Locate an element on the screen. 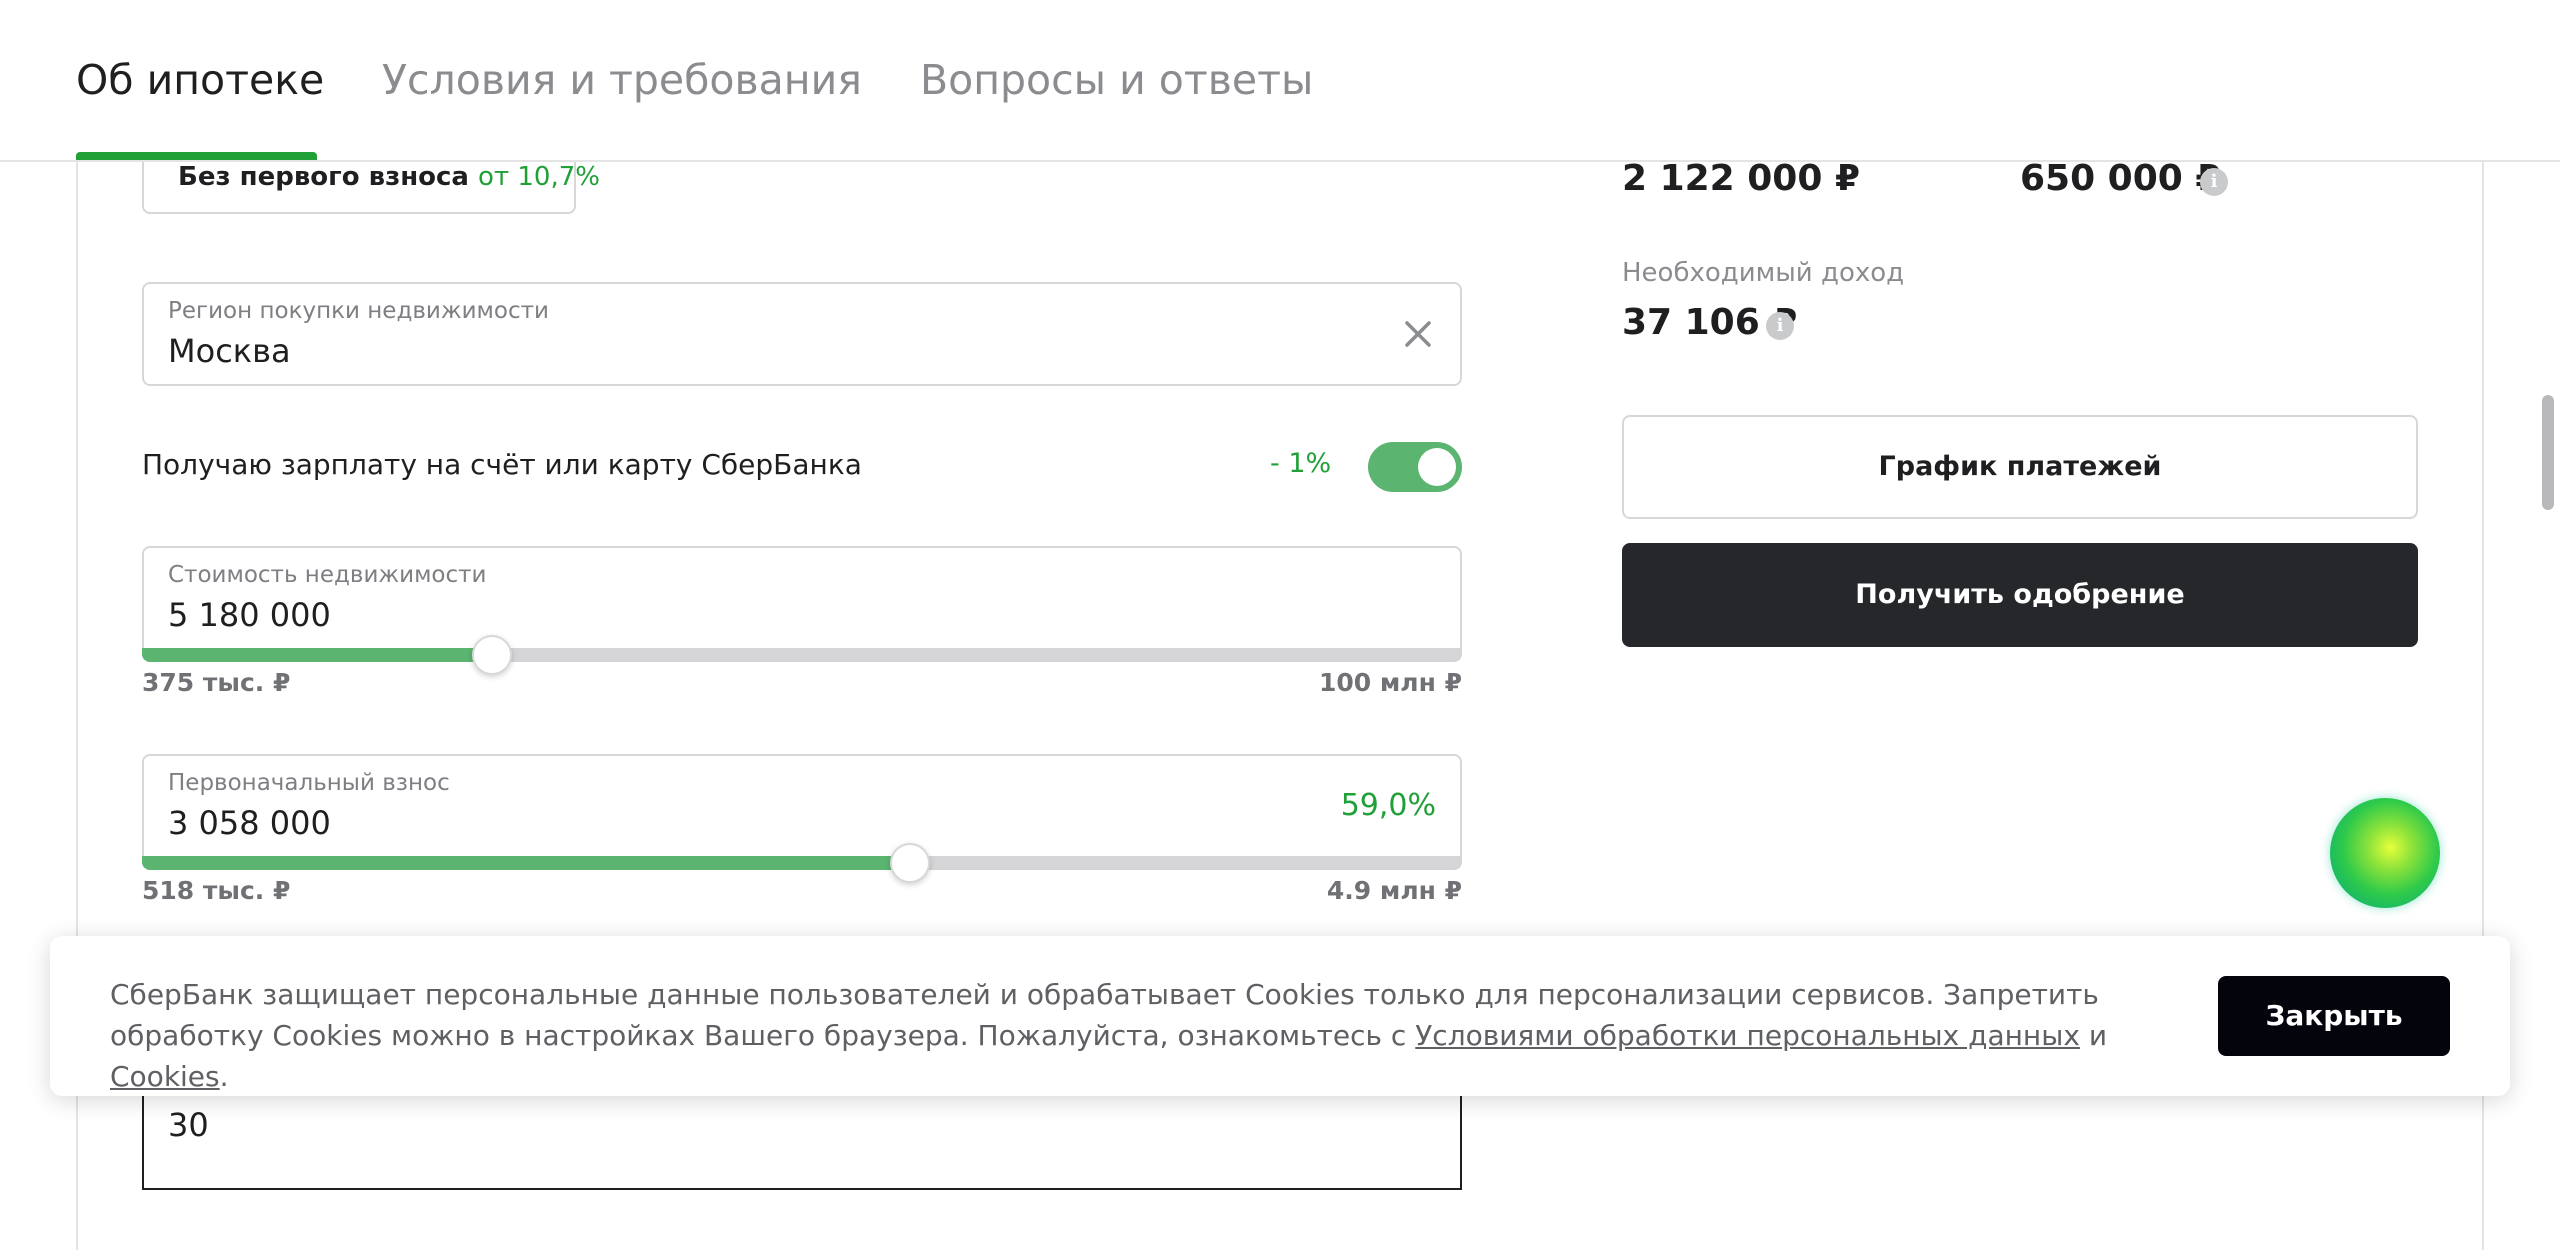  down-payment-label: Первоначальный взнос is located at coordinates (309, 783).